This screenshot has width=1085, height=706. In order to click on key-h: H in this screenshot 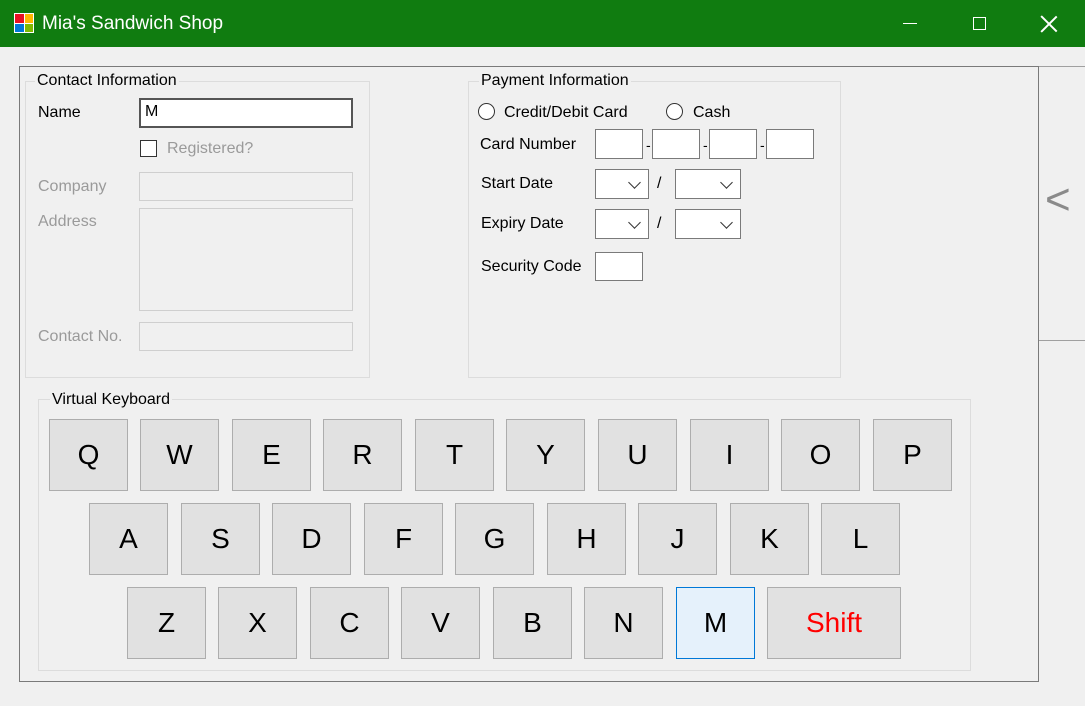, I will do `click(586, 539)`.